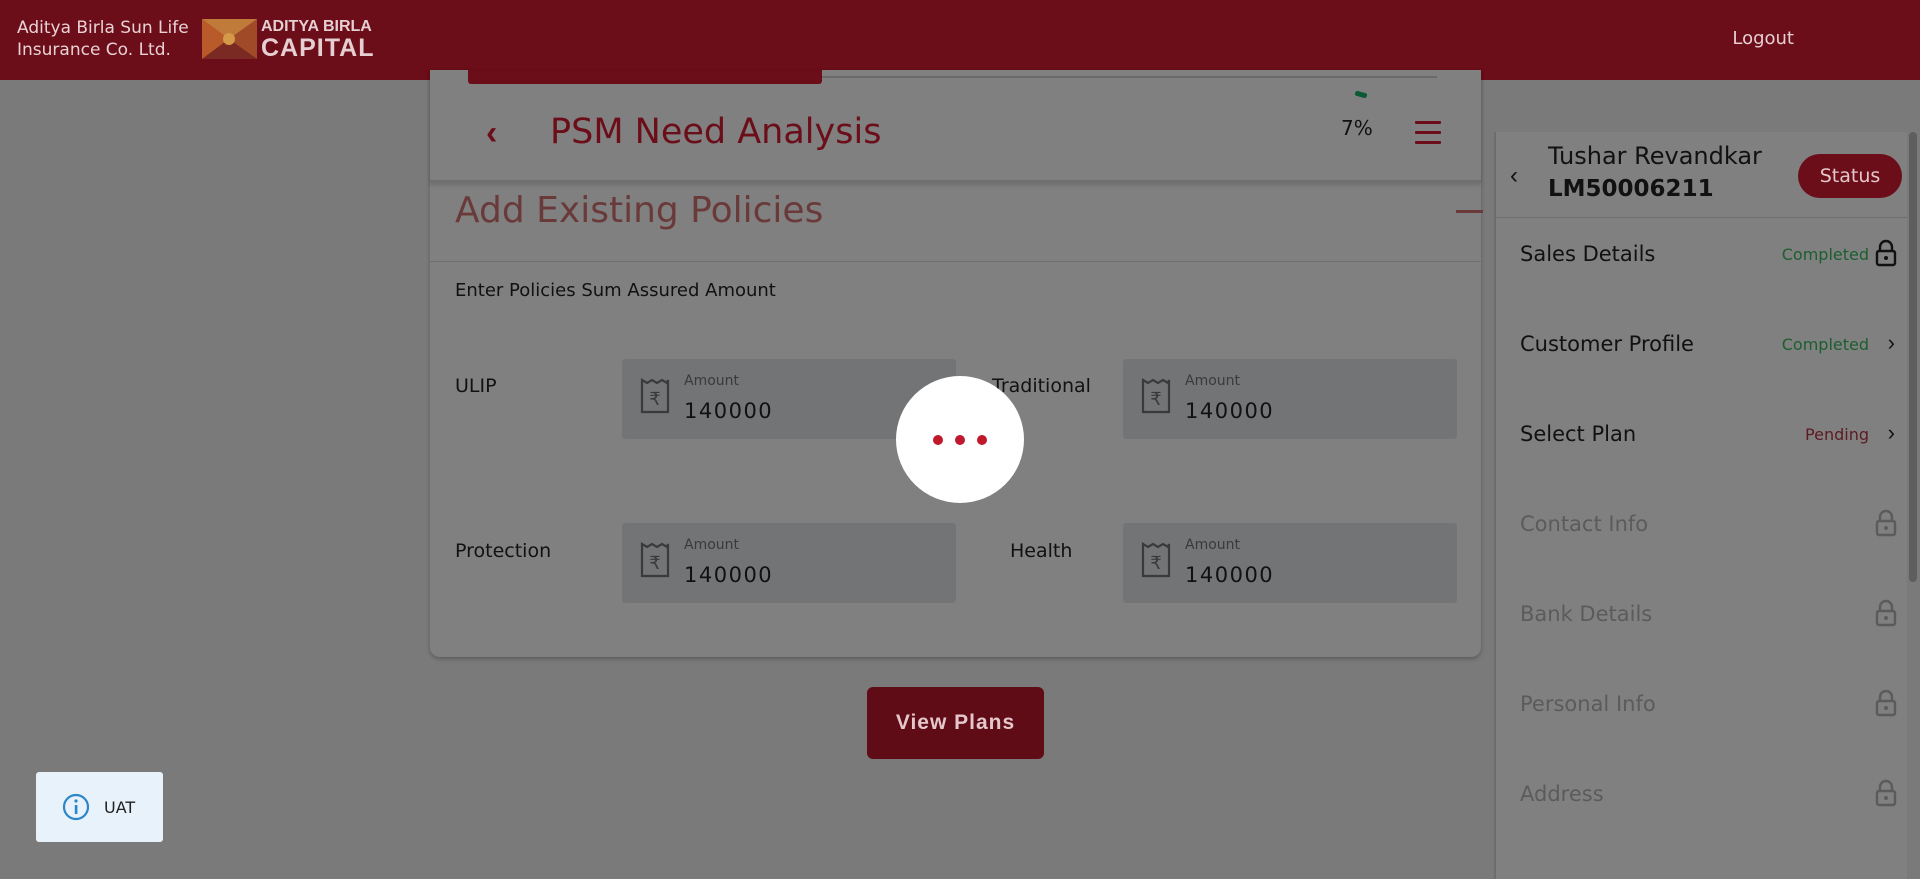  Describe the element at coordinates (476, 386) in the screenshot. I see `ulip-label: ULIP` at that location.